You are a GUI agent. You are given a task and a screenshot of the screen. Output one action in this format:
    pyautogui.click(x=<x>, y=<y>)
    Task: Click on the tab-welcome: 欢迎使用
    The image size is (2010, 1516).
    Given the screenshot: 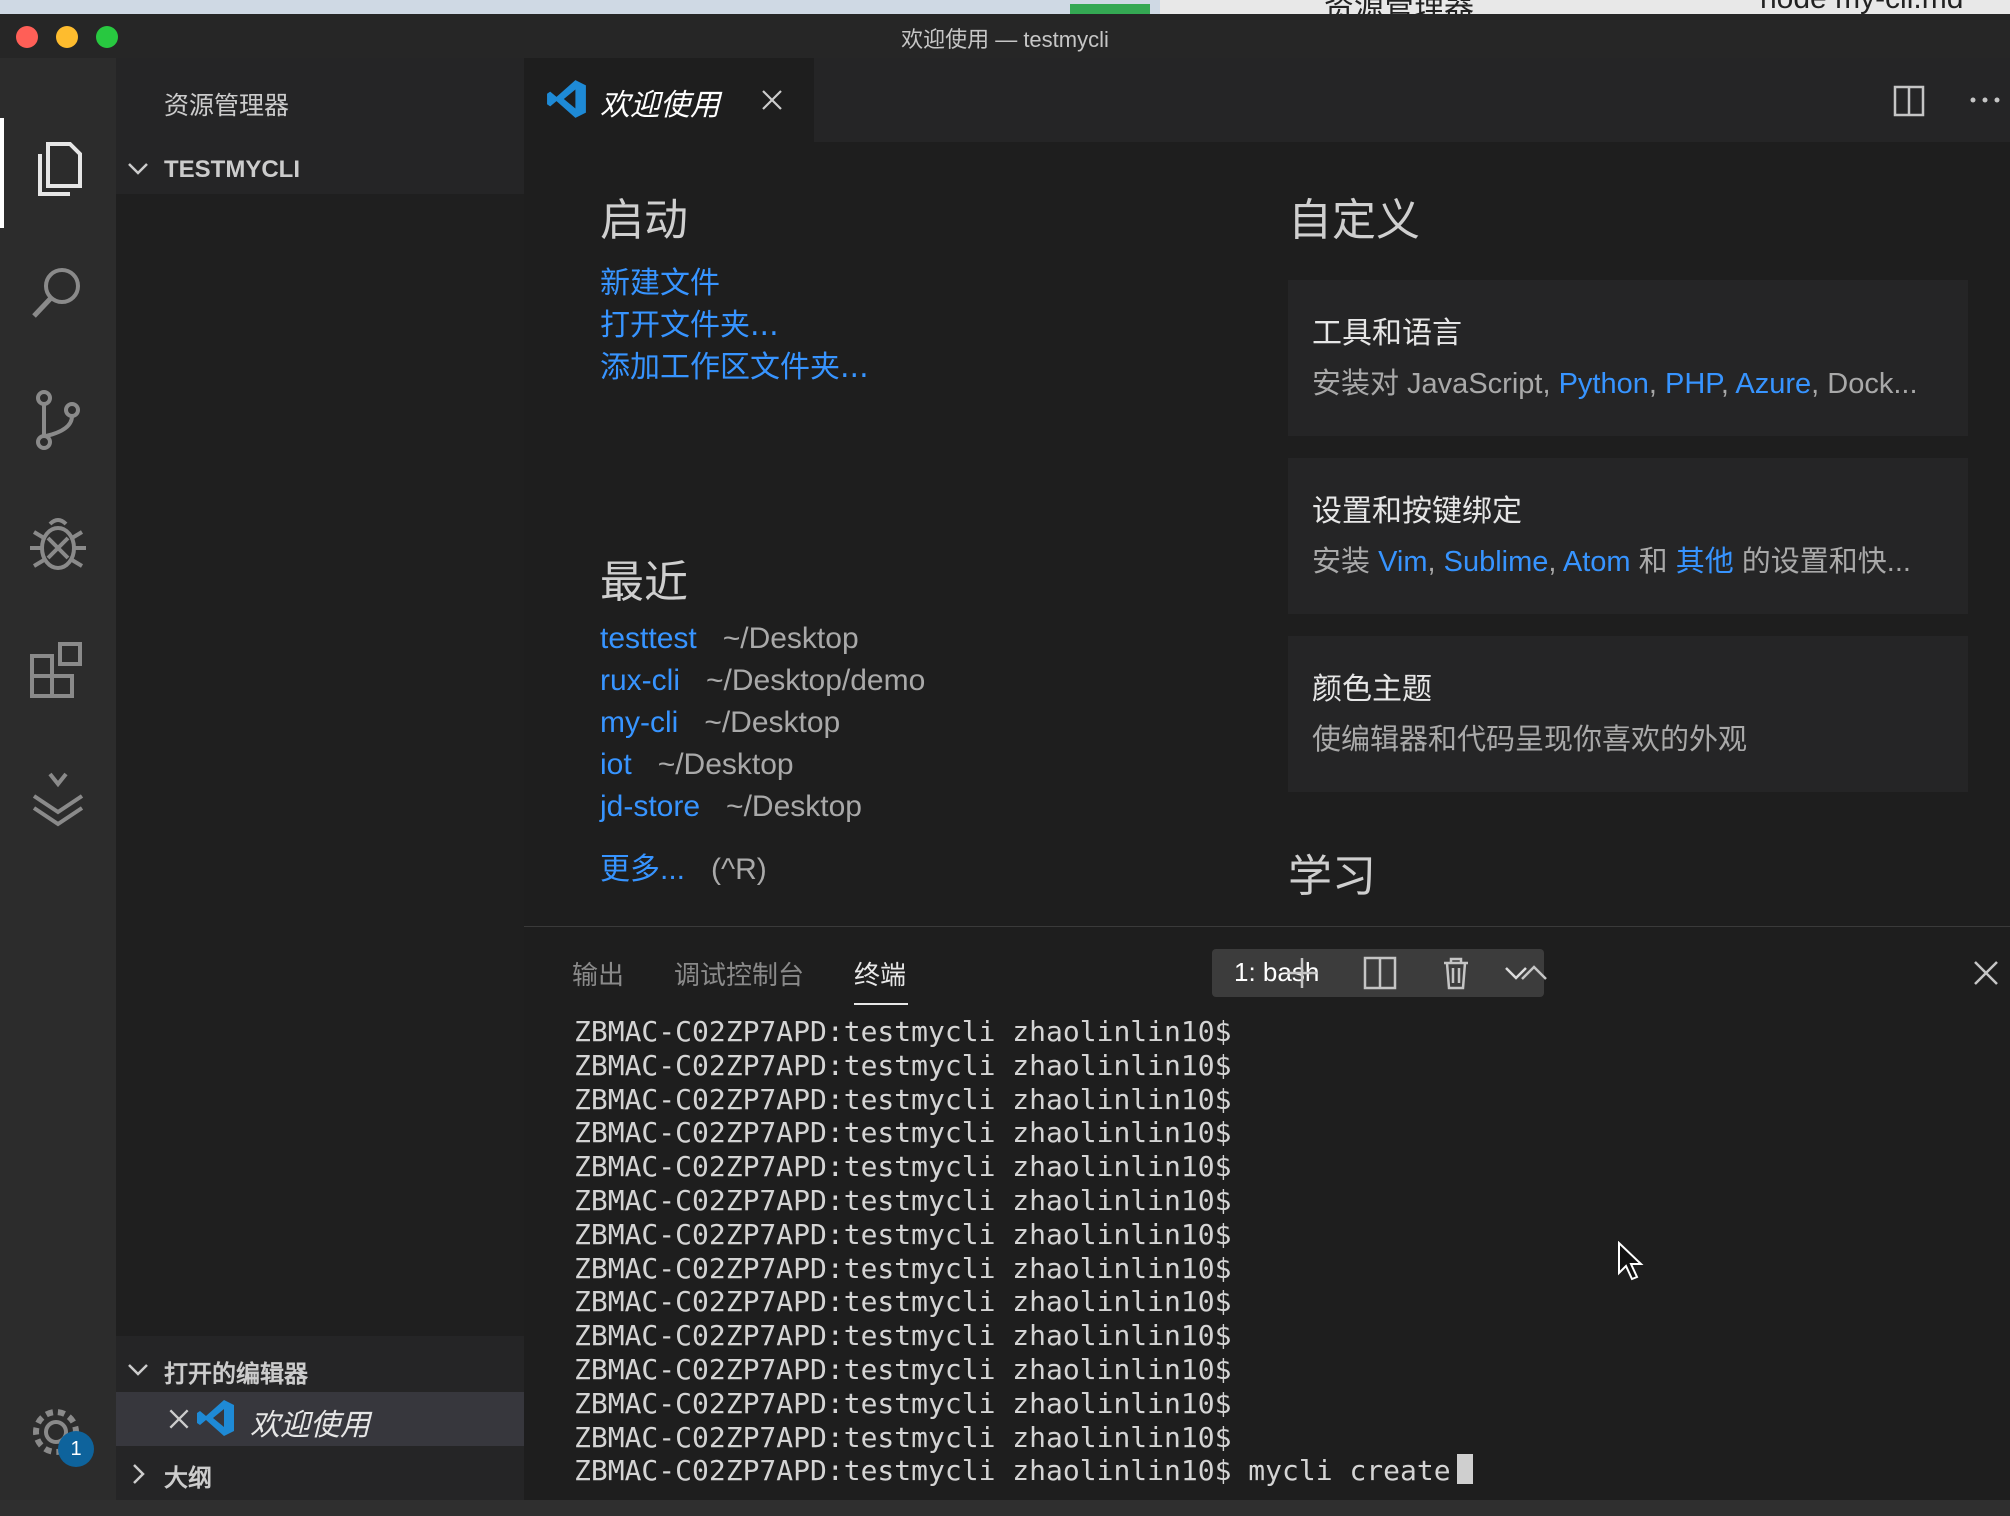 What is the action you would take?
    pyautogui.click(x=669, y=100)
    